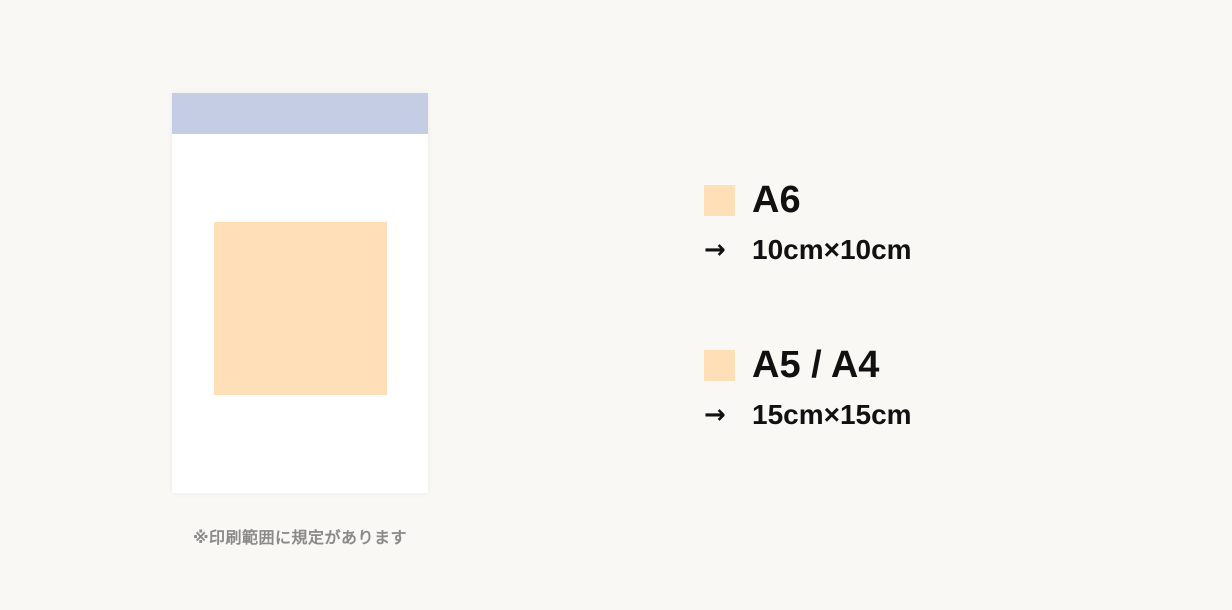 The height and width of the screenshot is (610, 1232). What do you see at coordinates (808, 224) in the screenshot?
I see `spec-a6: A6 → 10cm×10cm` at bounding box center [808, 224].